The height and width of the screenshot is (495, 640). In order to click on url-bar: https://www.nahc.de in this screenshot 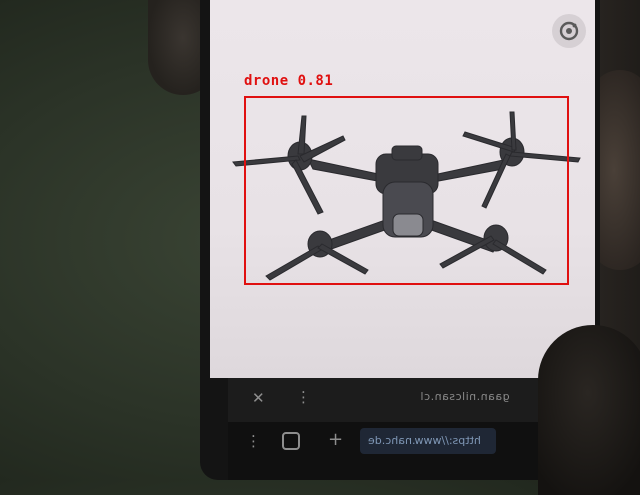, I will do `click(428, 441)`.